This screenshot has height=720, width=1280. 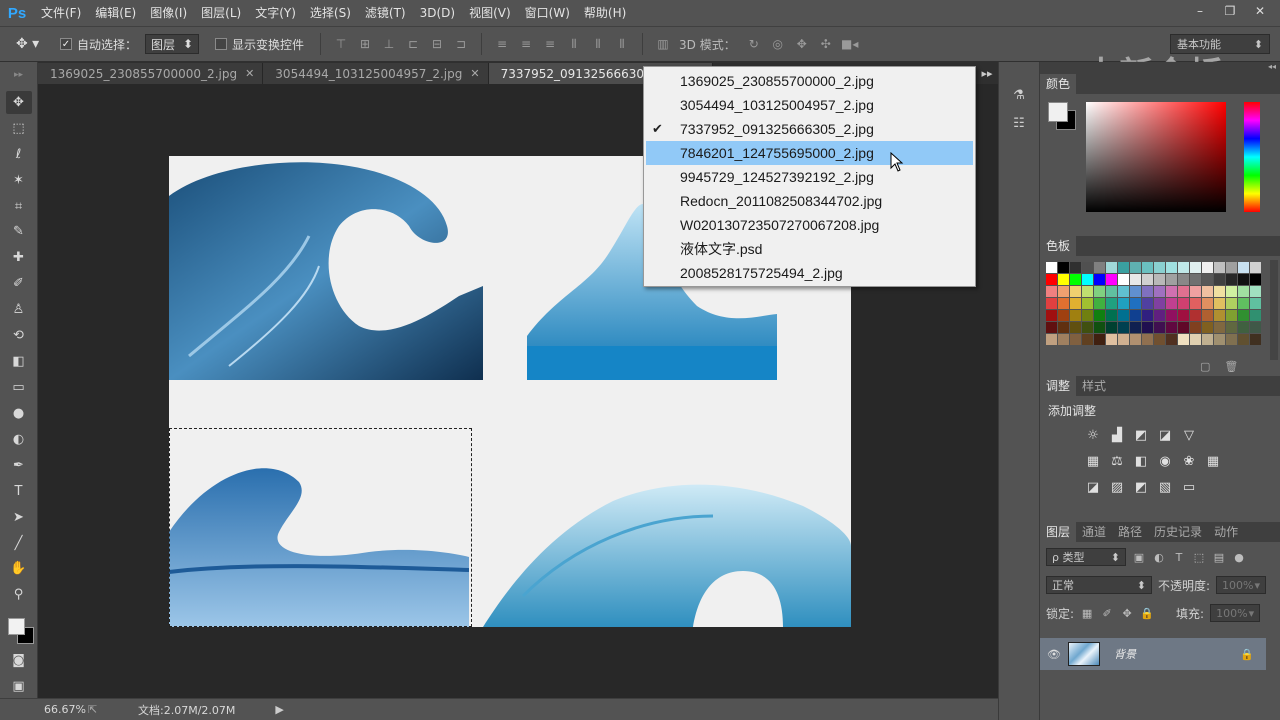 What do you see at coordinates (850, 44) in the screenshot?
I see `3d-scale-icon: ■◂` at bounding box center [850, 44].